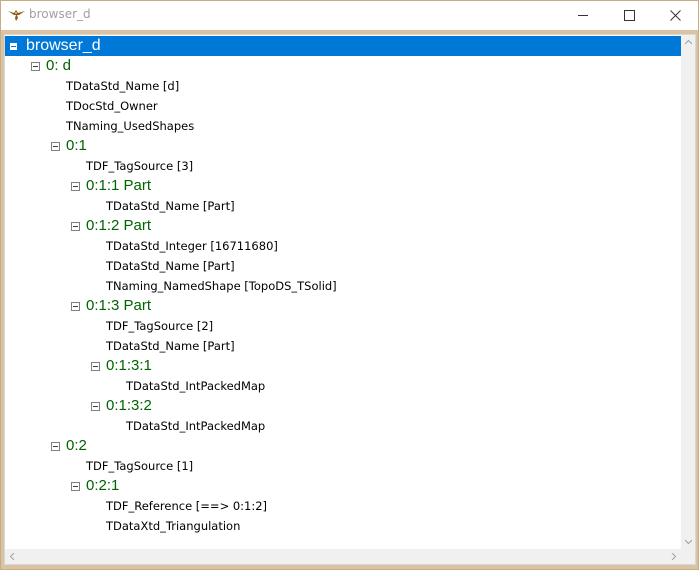  What do you see at coordinates (173, 526) in the screenshot?
I see `attribute-label: TDataXtd_Triangulation` at bounding box center [173, 526].